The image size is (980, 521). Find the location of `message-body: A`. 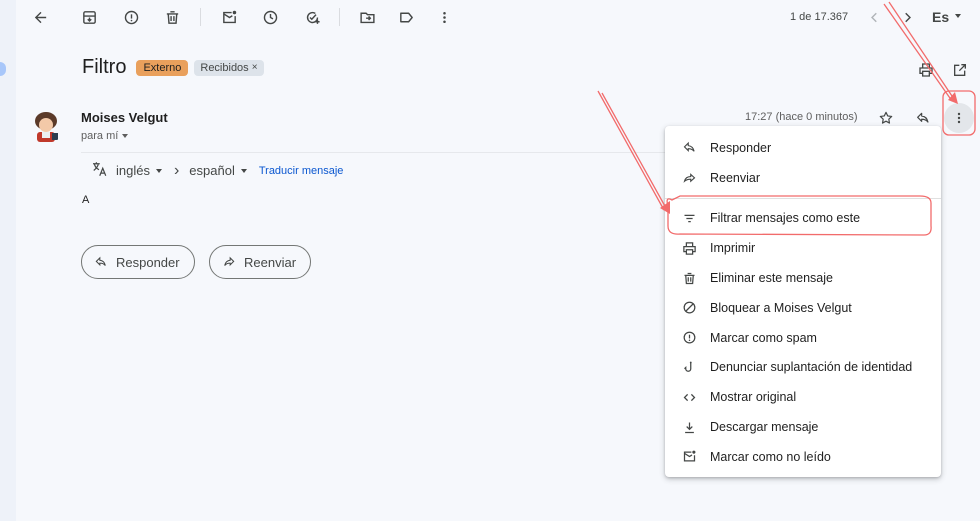

message-body: A is located at coordinates (86, 200).